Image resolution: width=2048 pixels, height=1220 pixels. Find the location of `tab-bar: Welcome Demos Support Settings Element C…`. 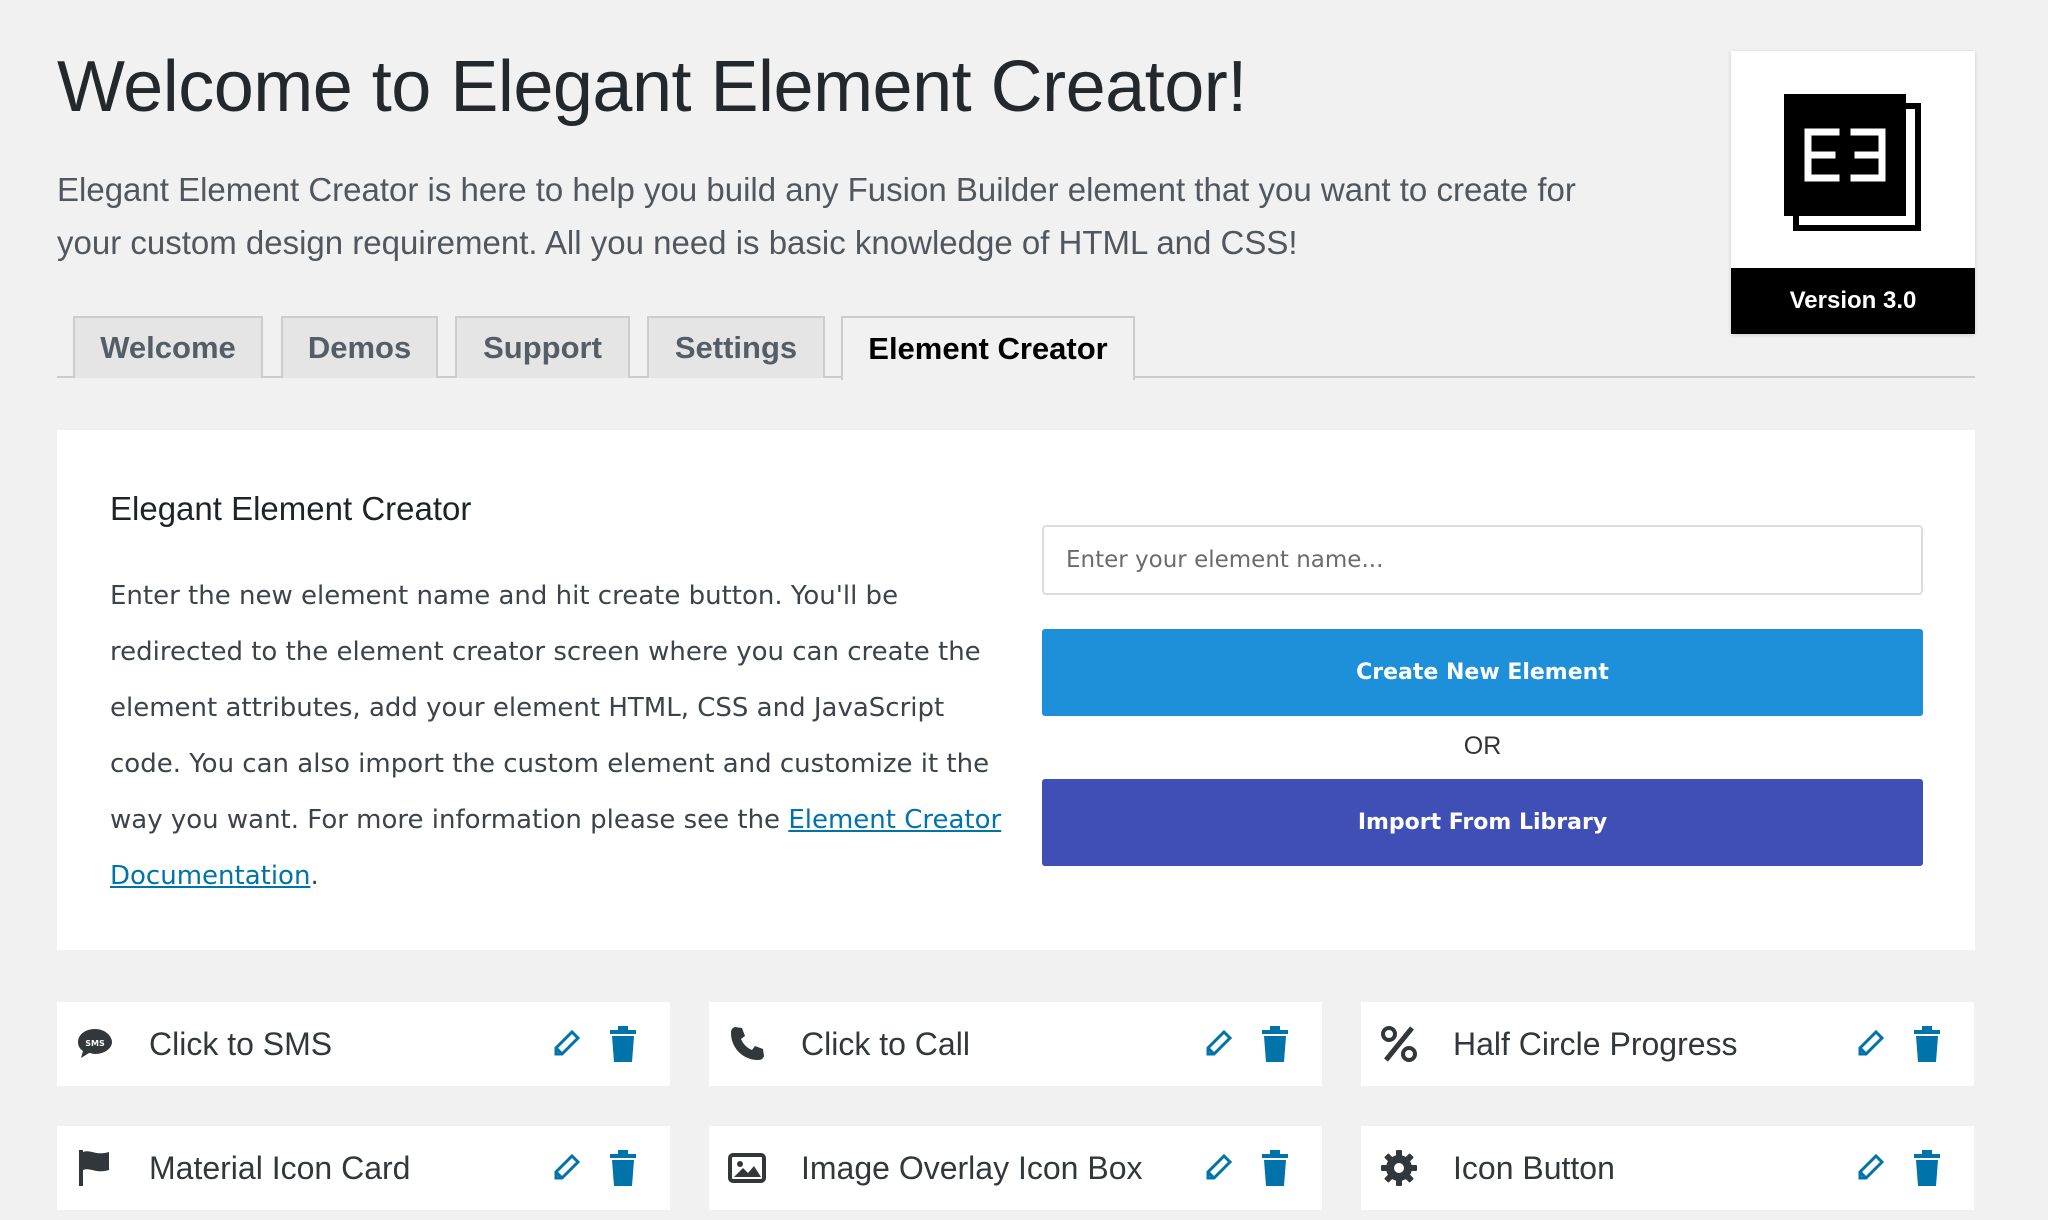

tab-bar: Welcome Demos Support Settings Element C… is located at coordinates (1016, 347).